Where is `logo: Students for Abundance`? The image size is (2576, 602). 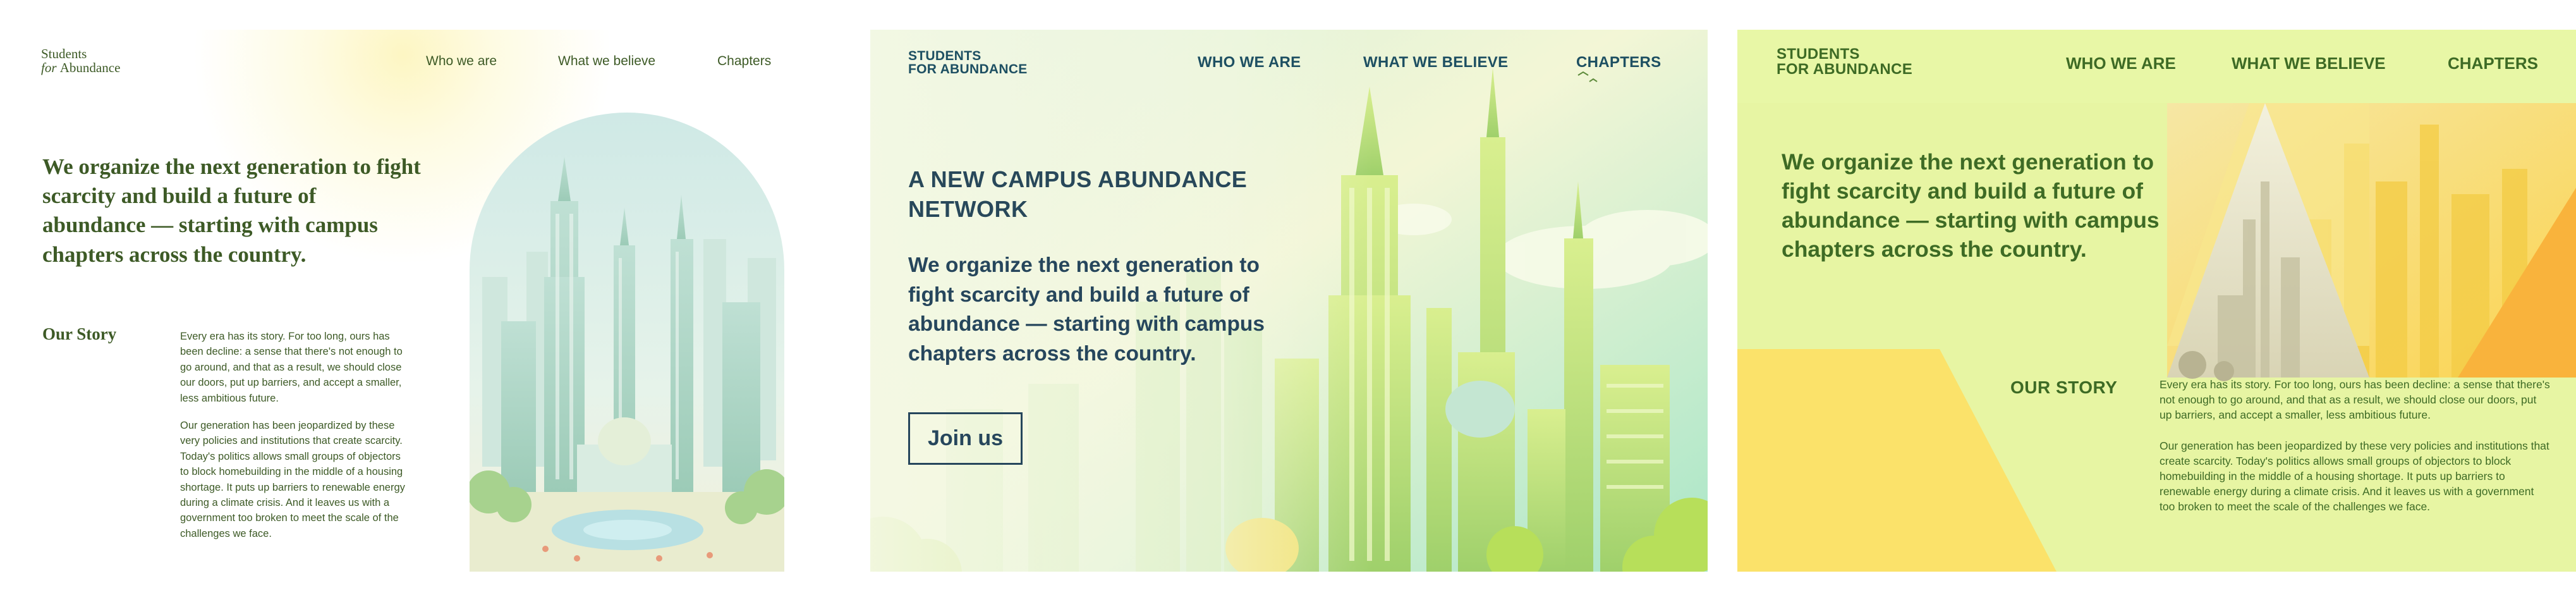
logo: Students for Abundance is located at coordinates (111, 61).